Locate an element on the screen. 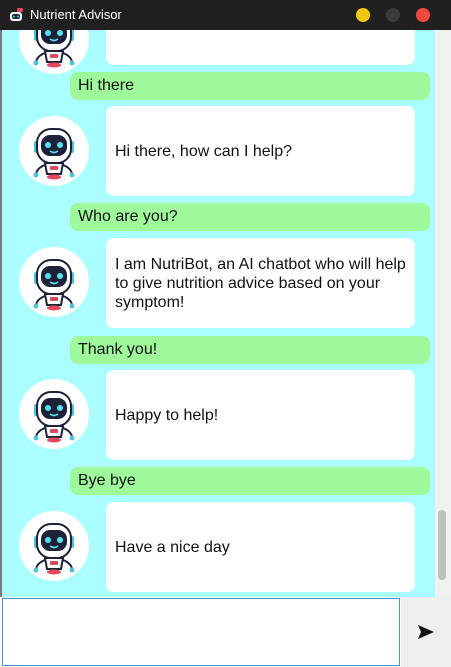 This screenshot has width=451, height=667. bot-message: Have a nice day is located at coordinates (260, 547).